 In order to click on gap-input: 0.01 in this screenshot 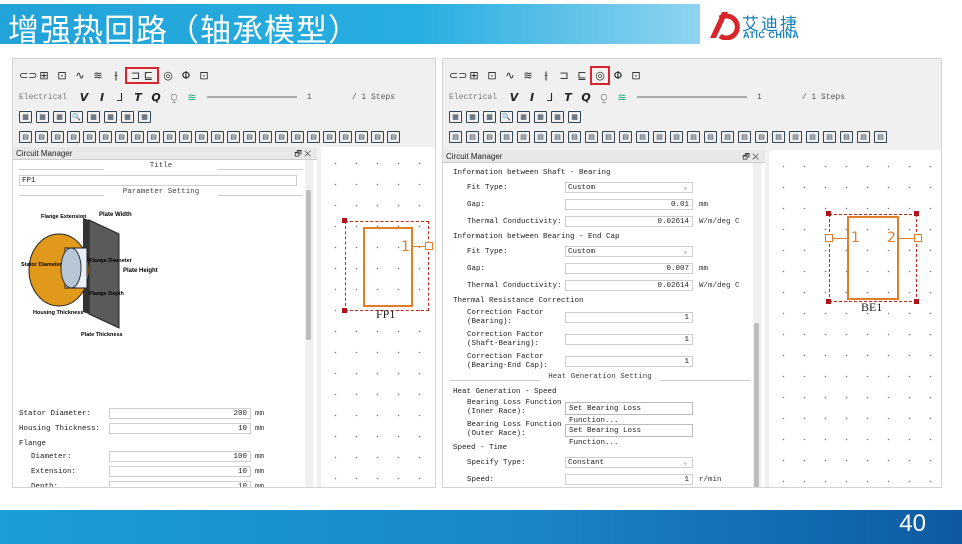, I will do `click(629, 204)`.